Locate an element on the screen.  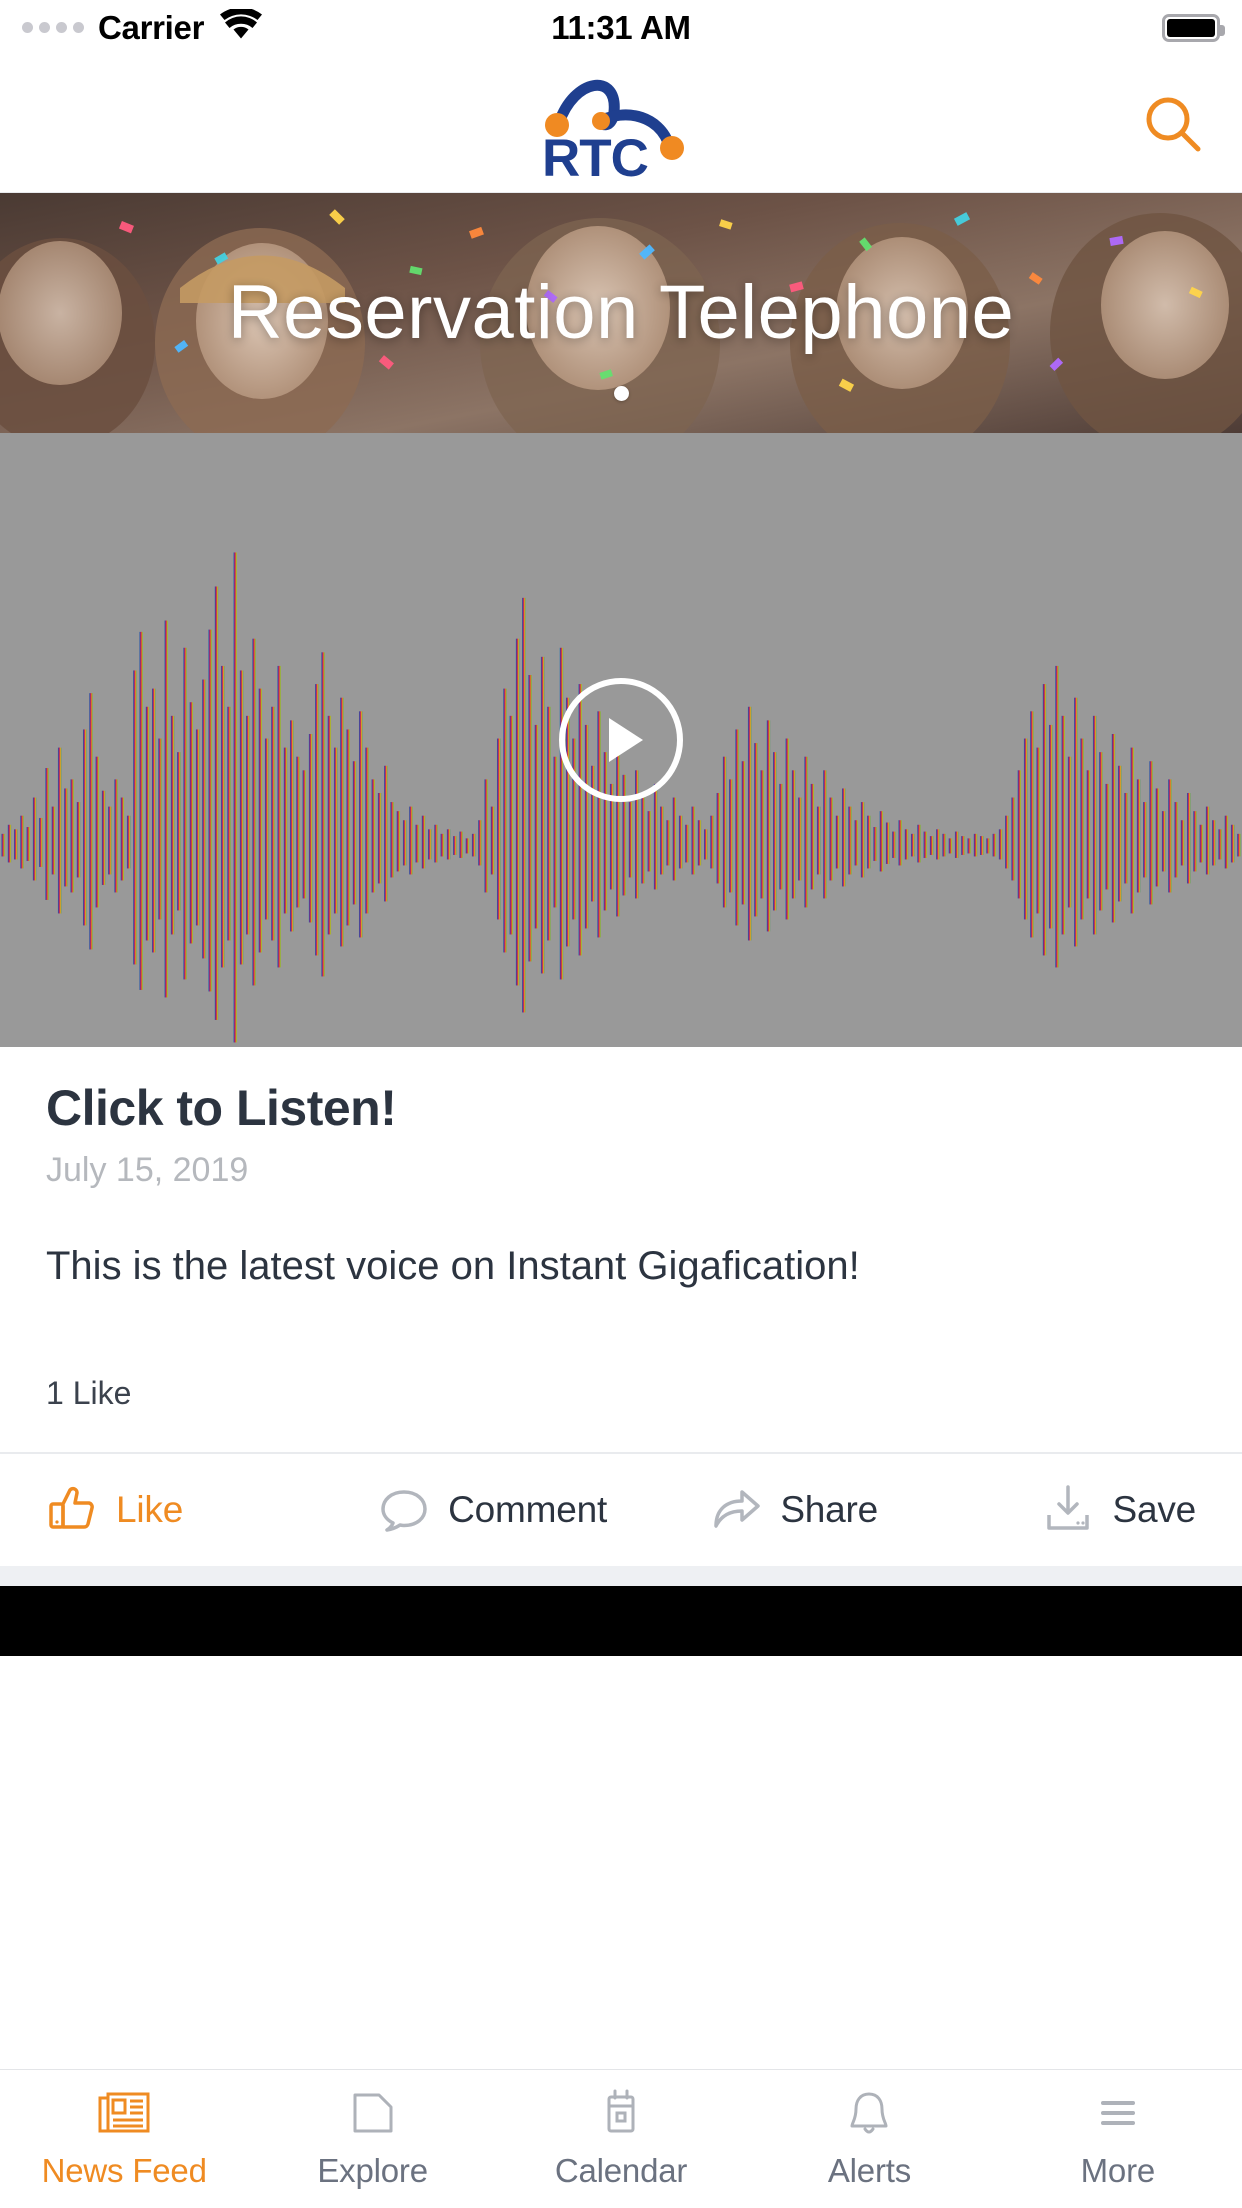
hamburger-menu-icon is located at coordinates (1118, 2116).